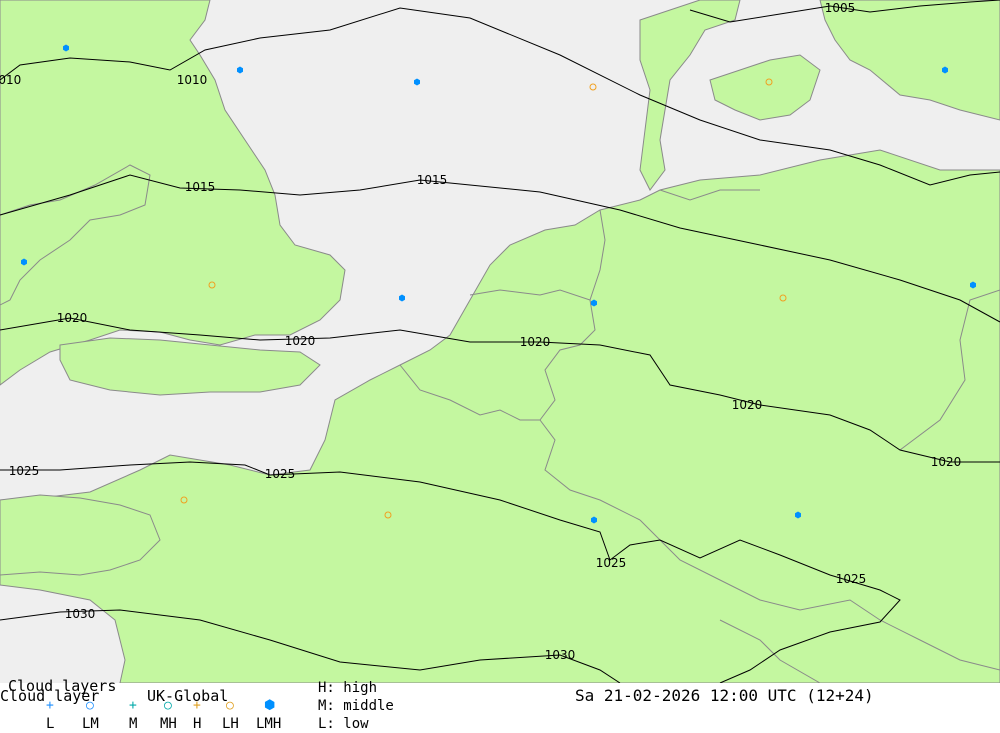  Describe the element at coordinates (133, 705) in the screenshot. I see `legend-symbol-m: +` at that location.